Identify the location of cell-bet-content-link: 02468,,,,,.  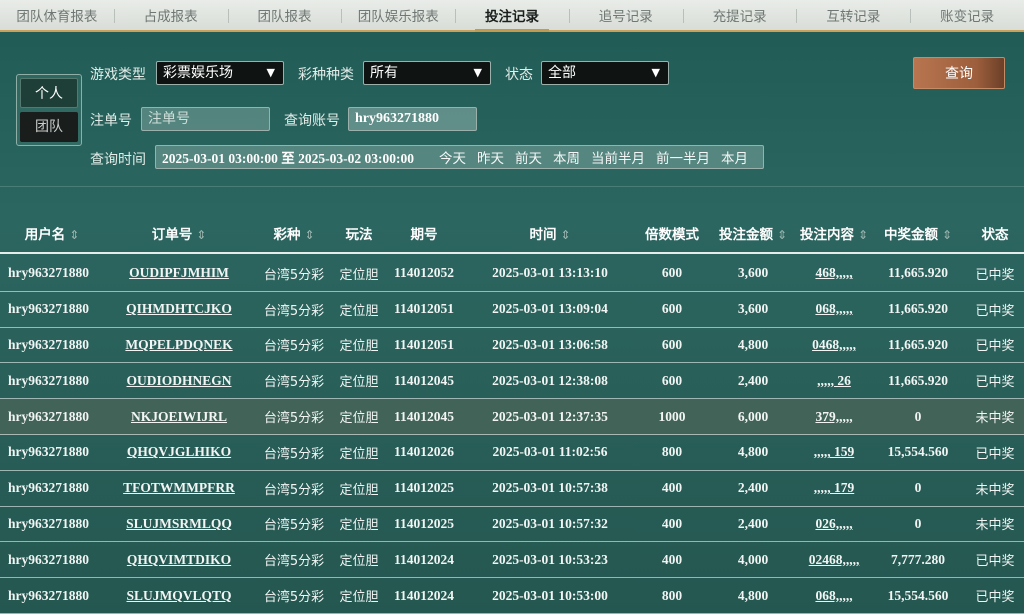
(834, 560).